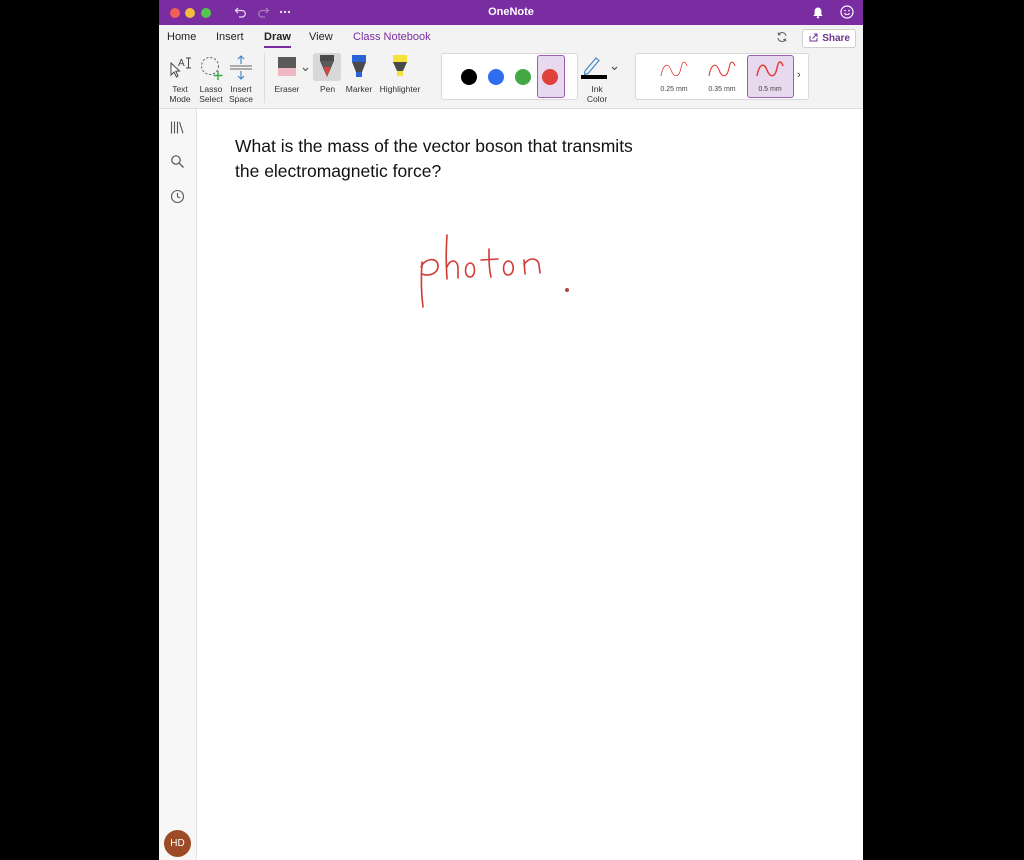  Describe the element at coordinates (594, 68) in the screenshot. I see `ink-color-icon` at that location.